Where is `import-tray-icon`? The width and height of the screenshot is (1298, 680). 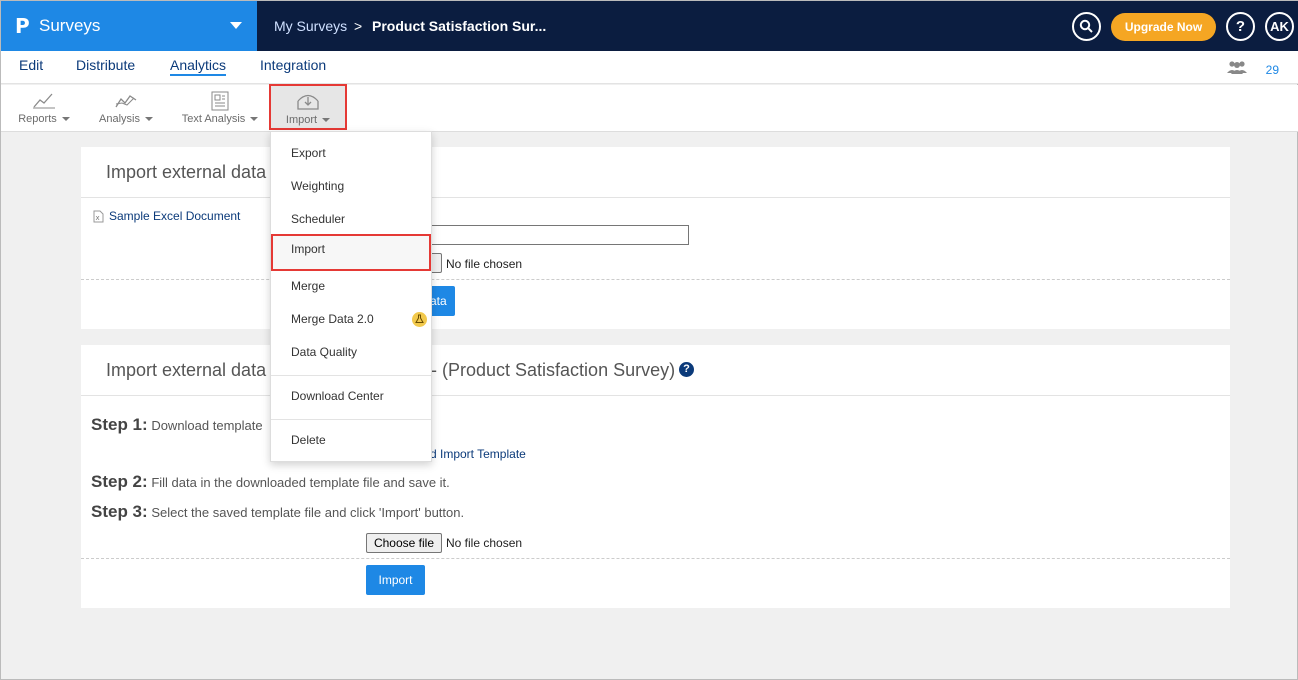 import-tray-icon is located at coordinates (308, 99).